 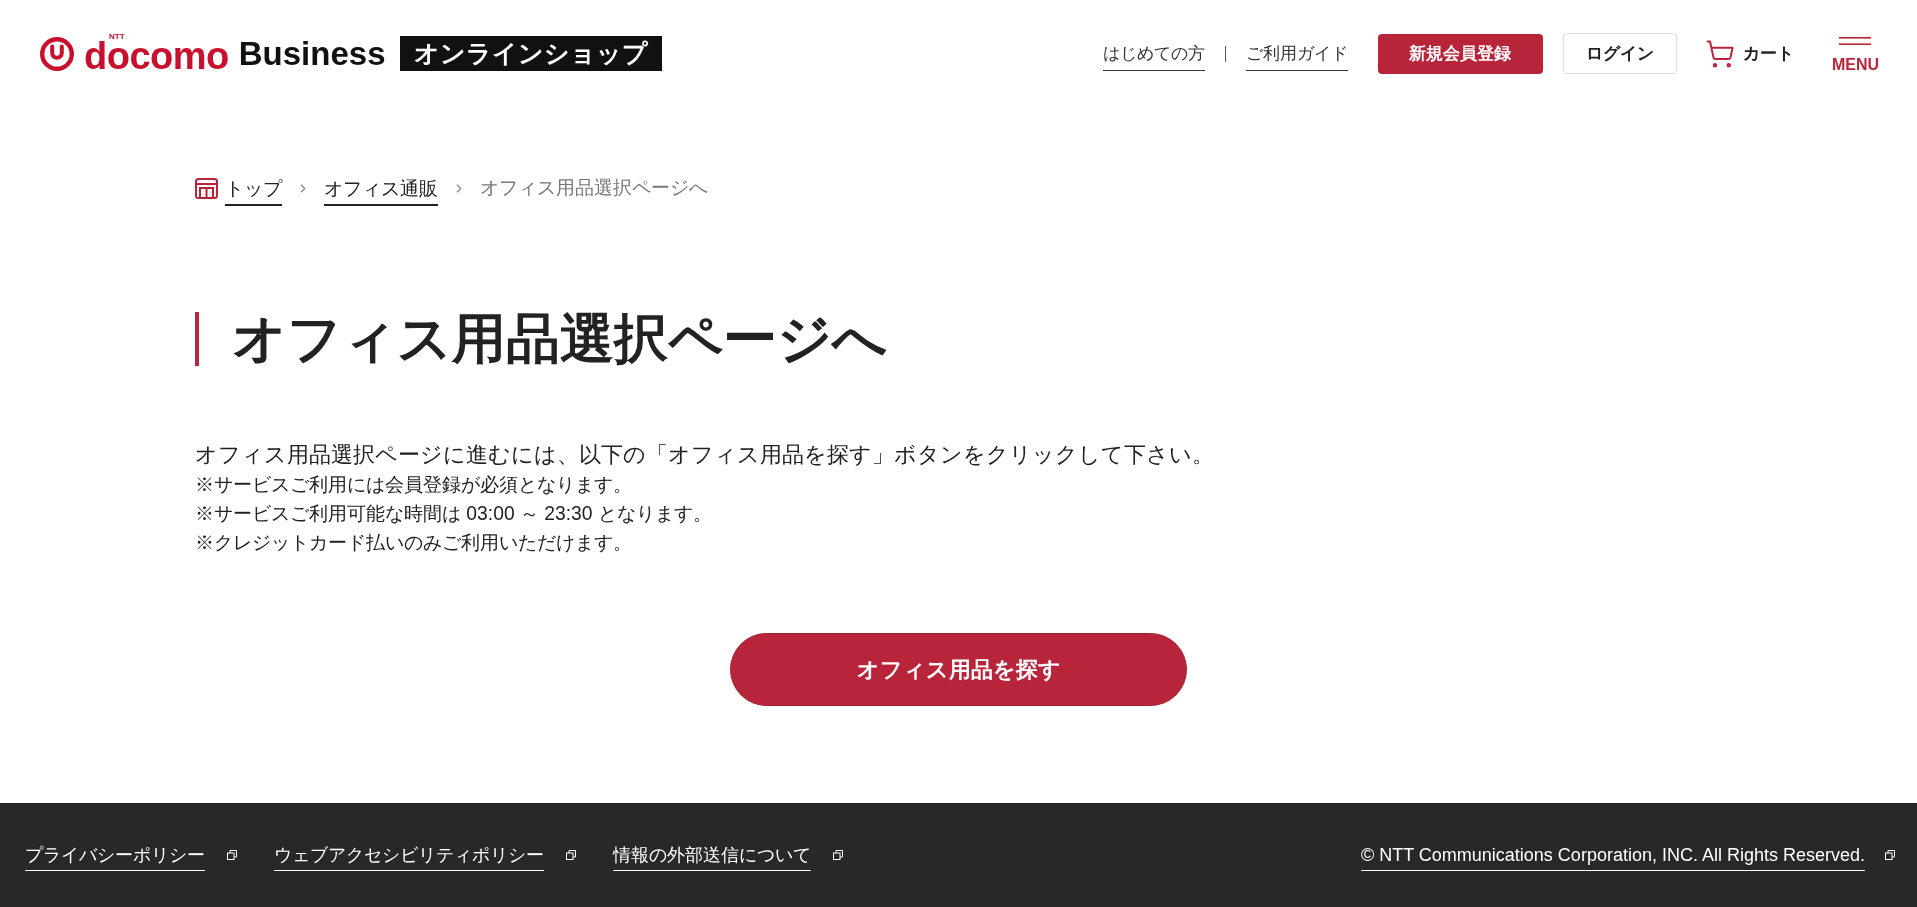 What do you see at coordinates (594, 188) in the screenshot?
I see `breadcrumb-current: オフィス用品選択ページへ` at bounding box center [594, 188].